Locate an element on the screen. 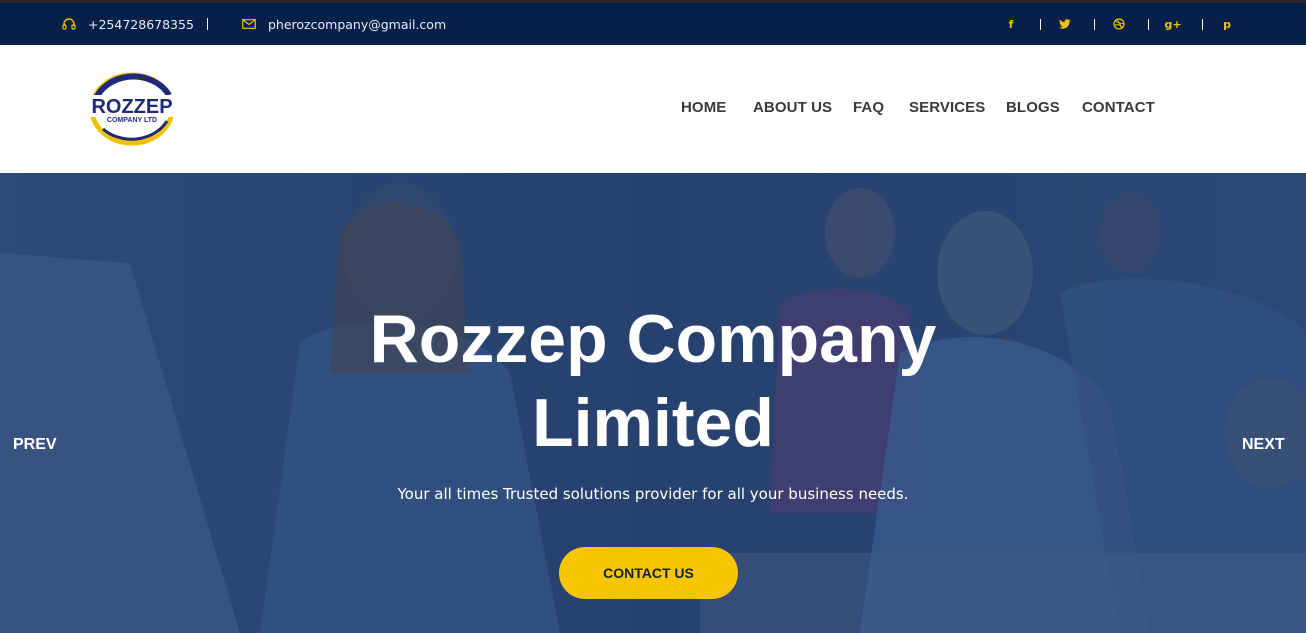  twitter-icon is located at coordinates (1065, 24).